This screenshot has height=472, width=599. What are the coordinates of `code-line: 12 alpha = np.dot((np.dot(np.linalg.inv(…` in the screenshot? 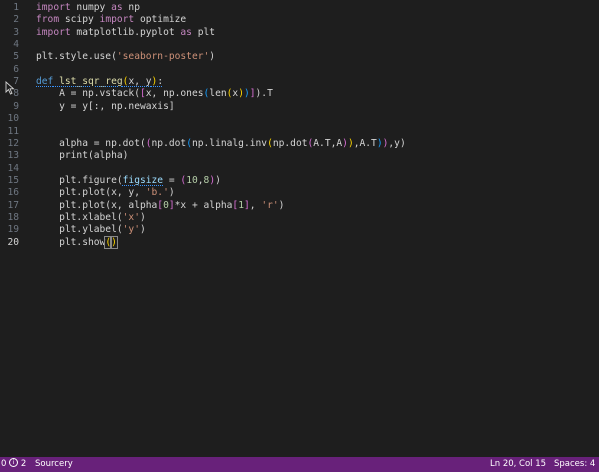 It's located at (299, 143).